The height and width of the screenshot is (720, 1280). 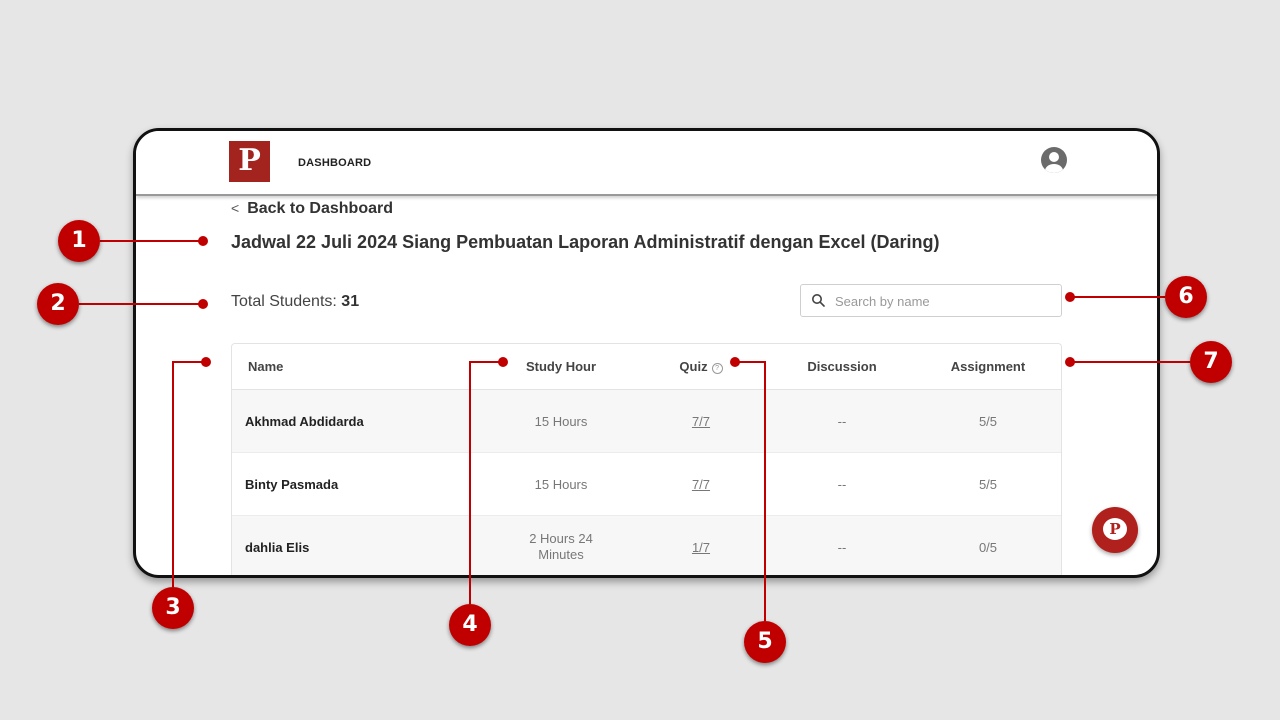 What do you see at coordinates (470, 625) in the screenshot?
I see `annotation-badge-4: 4` at bounding box center [470, 625].